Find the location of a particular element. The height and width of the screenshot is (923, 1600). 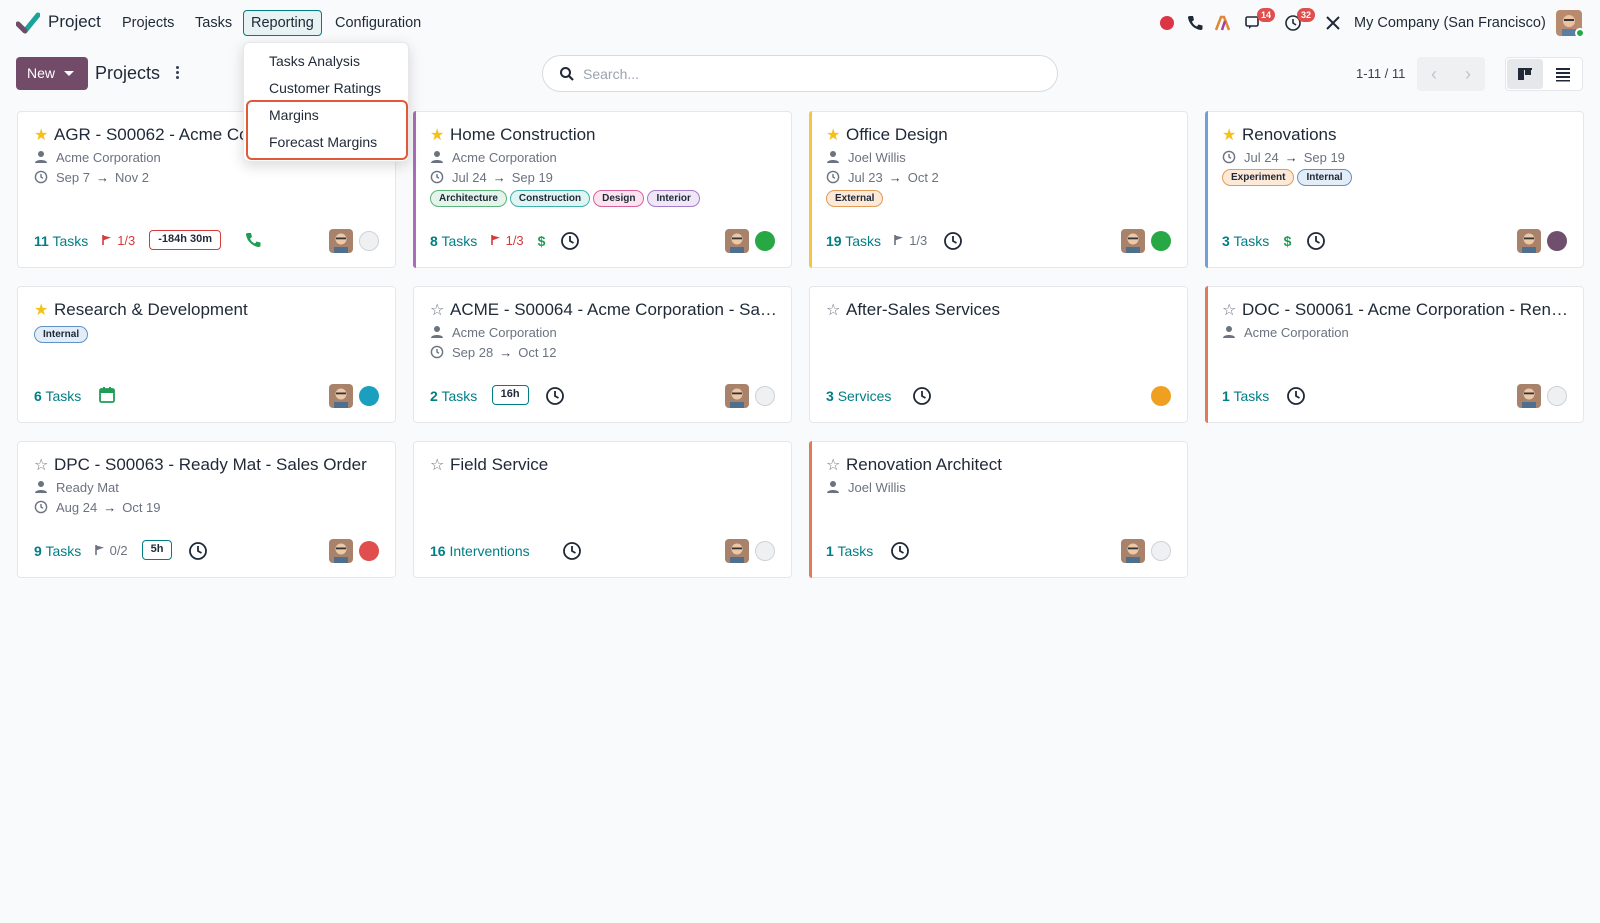

task-count-link: 19 Tasks is located at coordinates (853, 241).